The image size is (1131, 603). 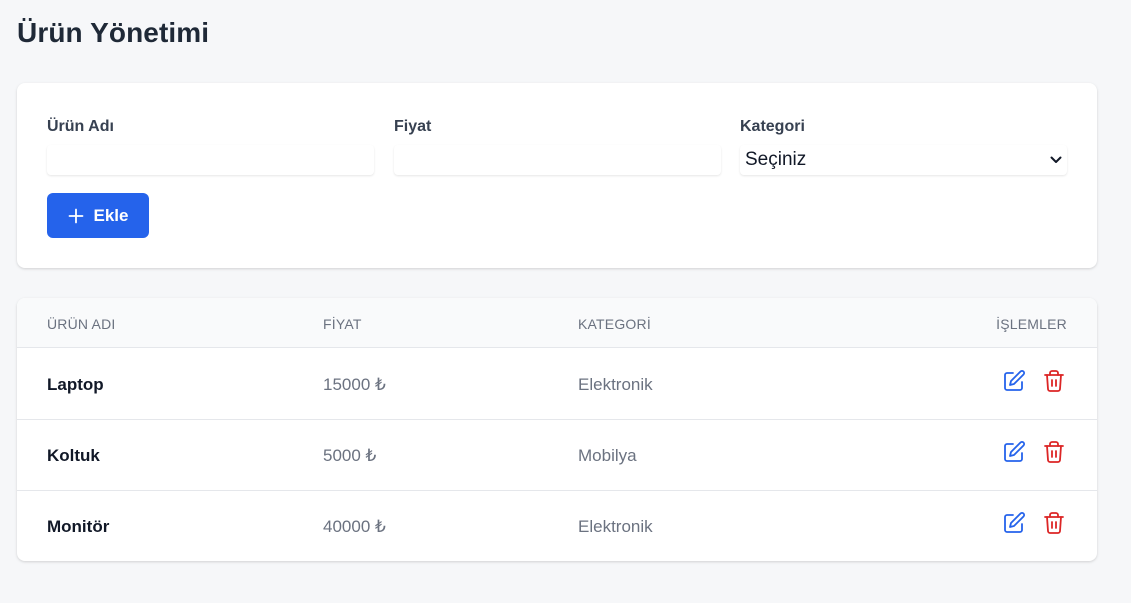 What do you see at coordinates (607, 455) in the screenshot?
I see `category-cell: Mobilya` at bounding box center [607, 455].